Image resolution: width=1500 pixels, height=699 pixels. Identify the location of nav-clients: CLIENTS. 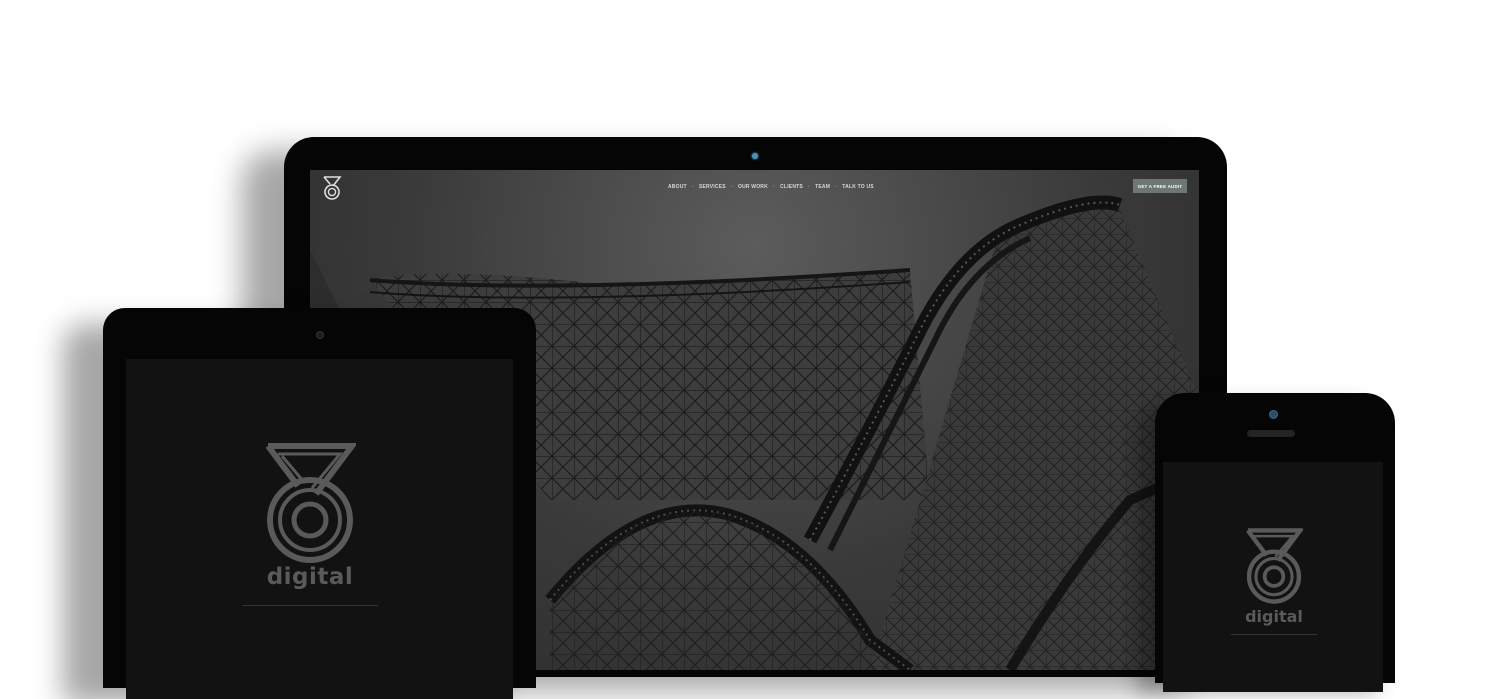
(791, 187).